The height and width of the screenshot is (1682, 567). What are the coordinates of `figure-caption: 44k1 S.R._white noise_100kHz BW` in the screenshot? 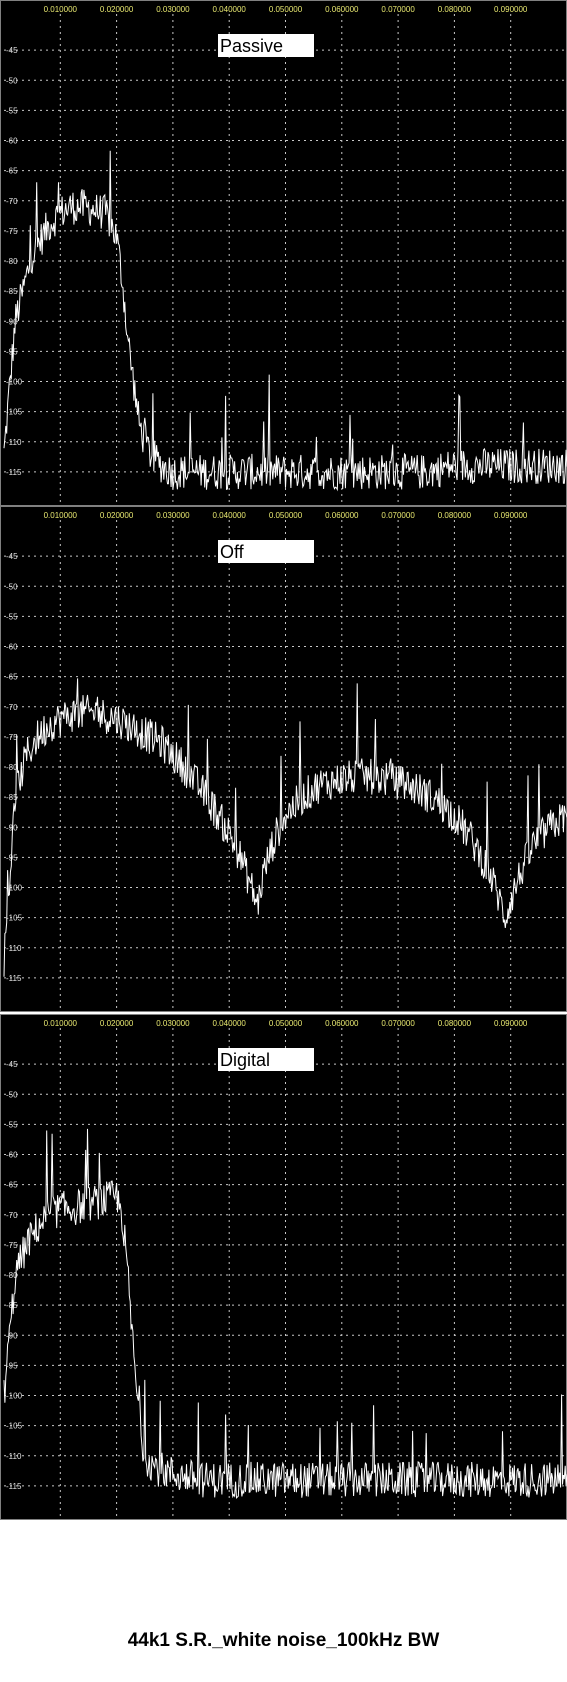 It's located at (283, 1640).